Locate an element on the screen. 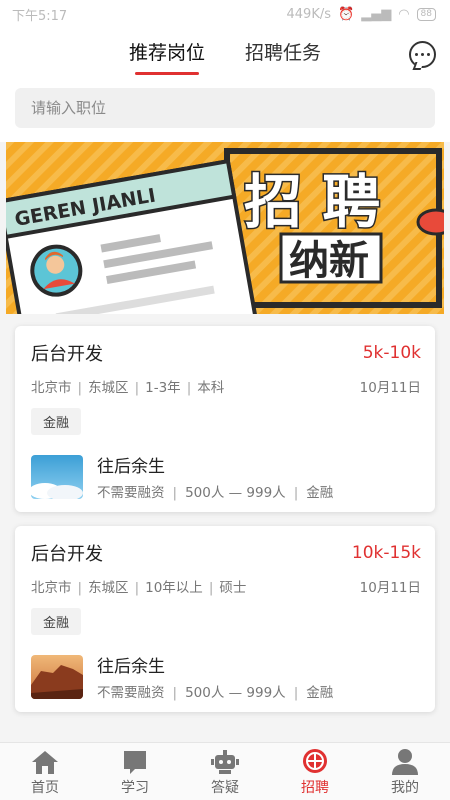  recruit-icon is located at coordinates (315, 761).